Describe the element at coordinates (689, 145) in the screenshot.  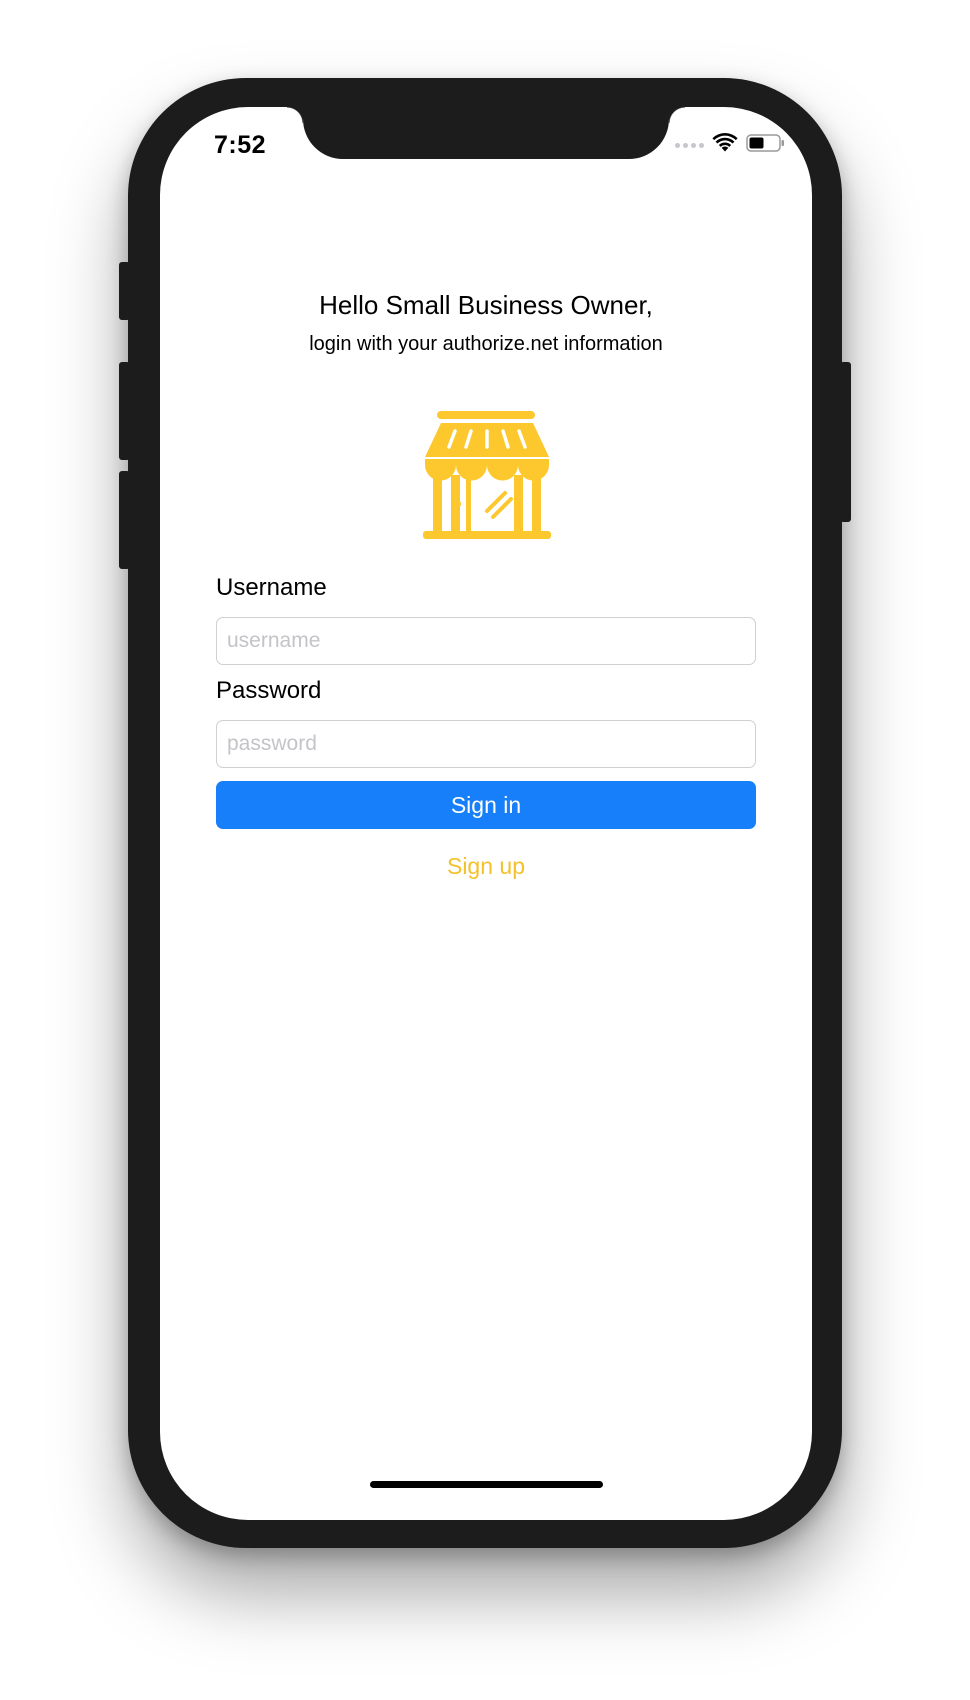
I see `signal-icon` at that location.